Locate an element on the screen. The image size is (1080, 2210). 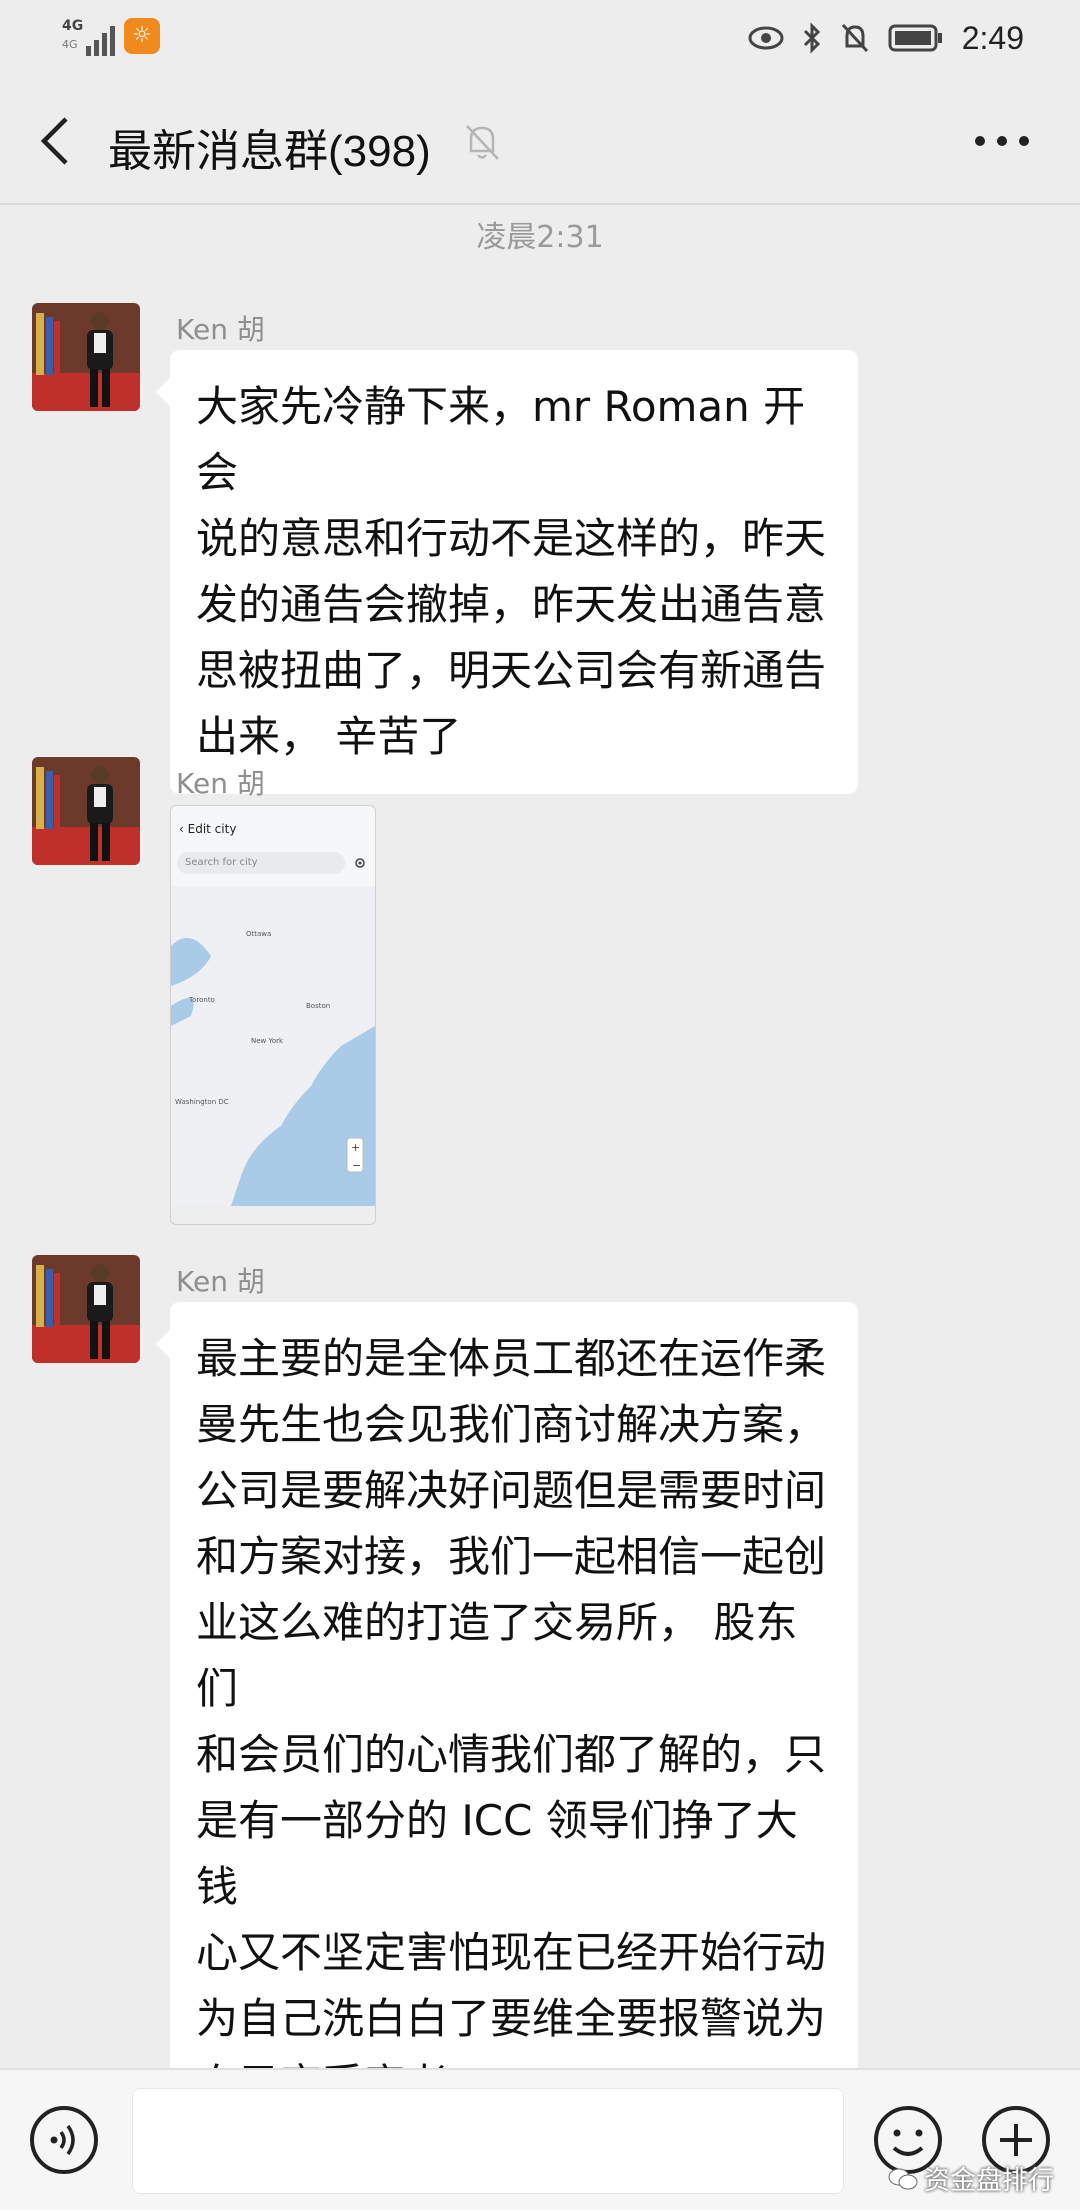
message-line: 思被扭曲了，明天公司会有新通告 is located at coordinates (511, 670).